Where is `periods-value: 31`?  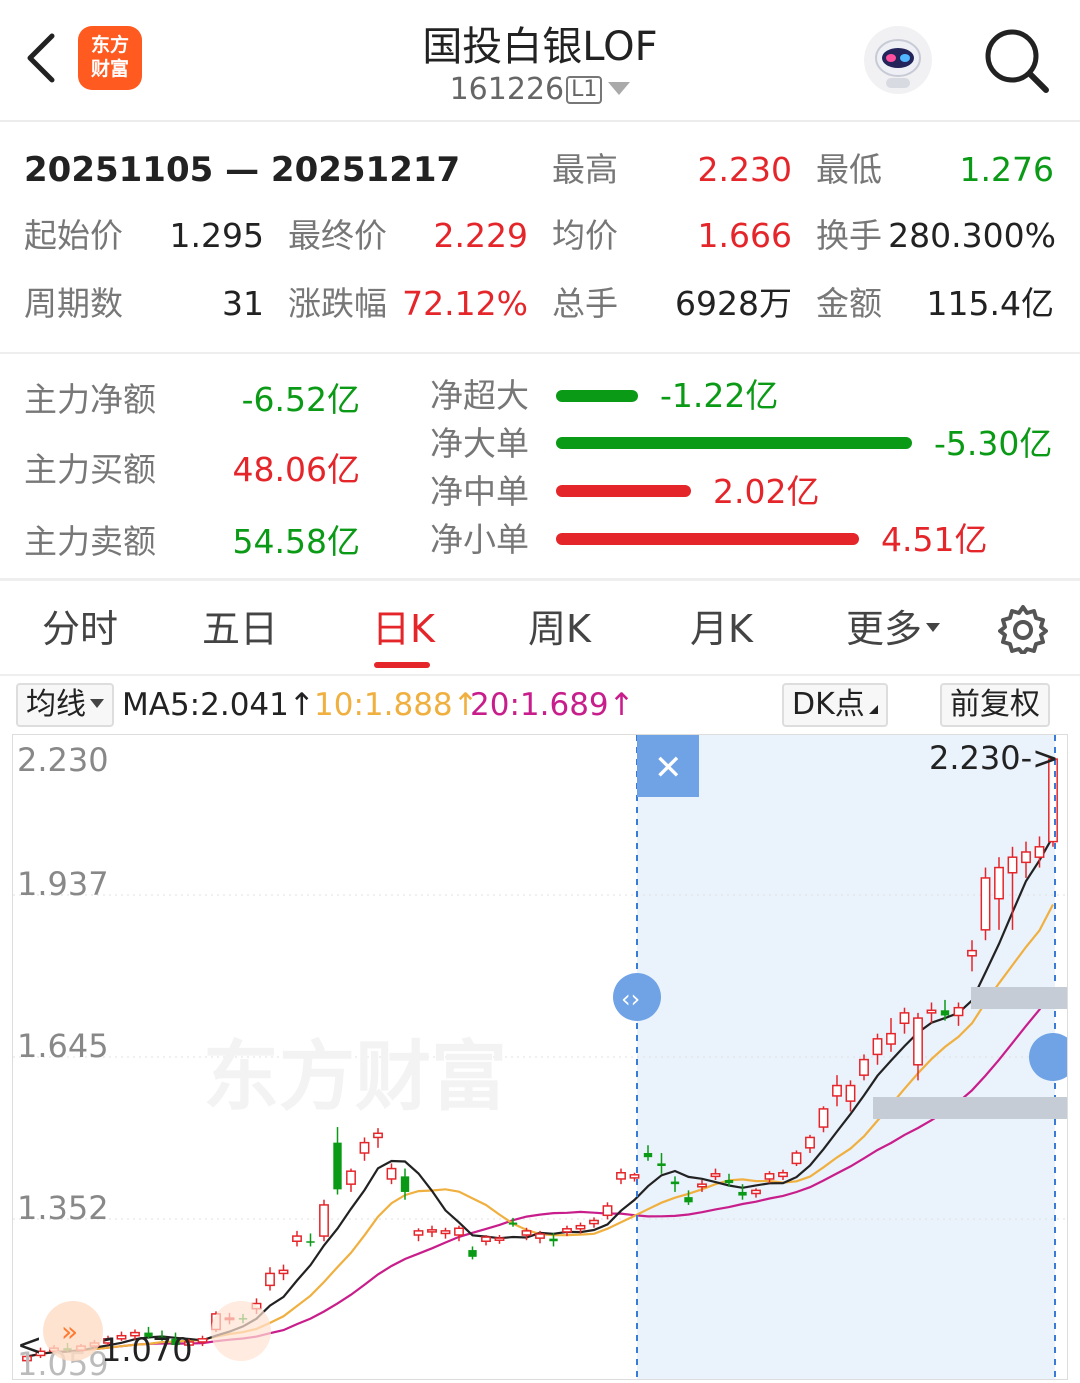
periods-value: 31 is located at coordinates (243, 303).